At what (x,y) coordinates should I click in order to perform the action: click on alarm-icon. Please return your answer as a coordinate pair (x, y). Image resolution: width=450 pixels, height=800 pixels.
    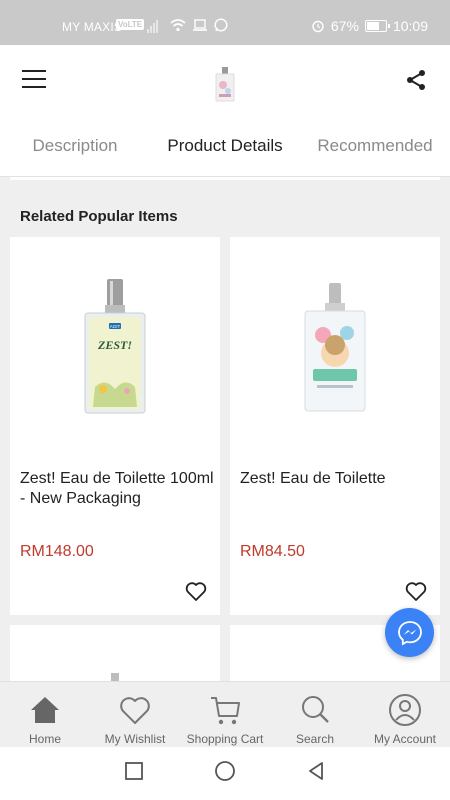
    Looking at the image, I should click on (318, 26).